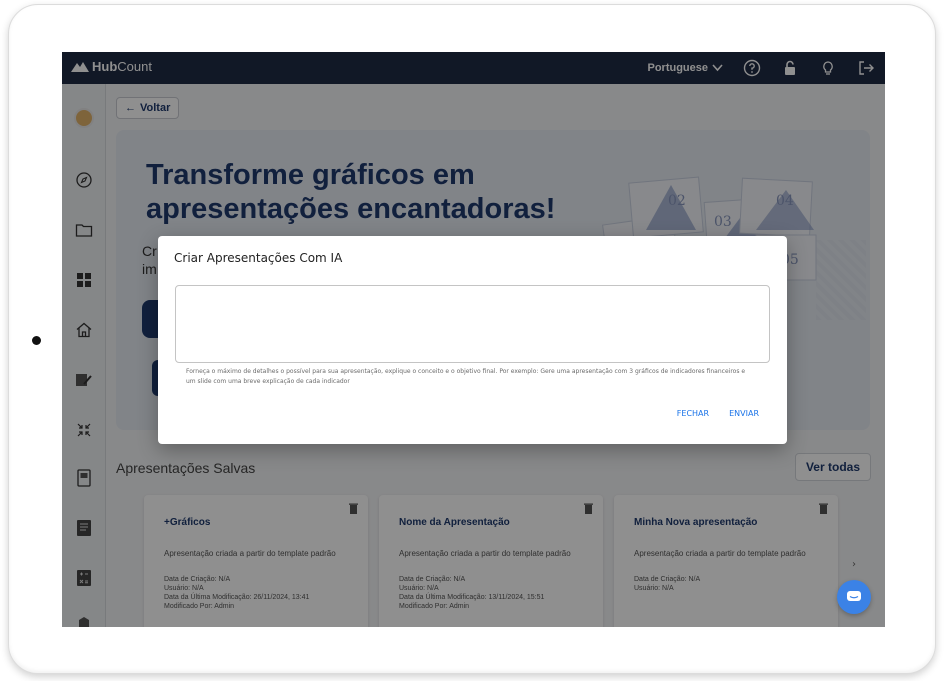  What do you see at coordinates (36, 340) in the screenshot?
I see `tablet-camera-dot` at bounding box center [36, 340].